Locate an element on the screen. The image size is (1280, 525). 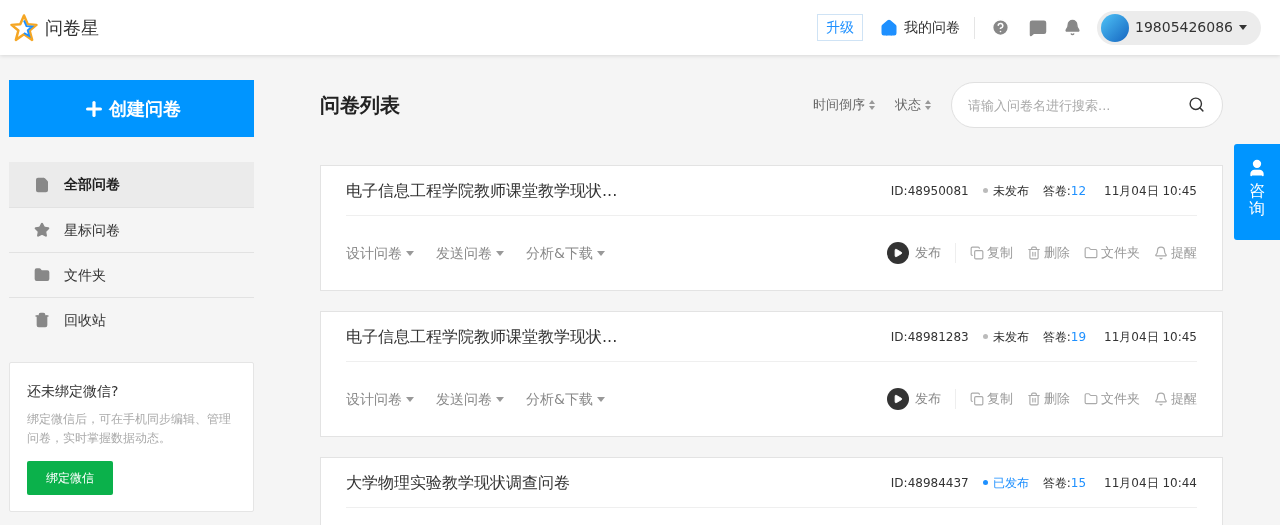
star-logo-icon is located at coordinates (24, 27).